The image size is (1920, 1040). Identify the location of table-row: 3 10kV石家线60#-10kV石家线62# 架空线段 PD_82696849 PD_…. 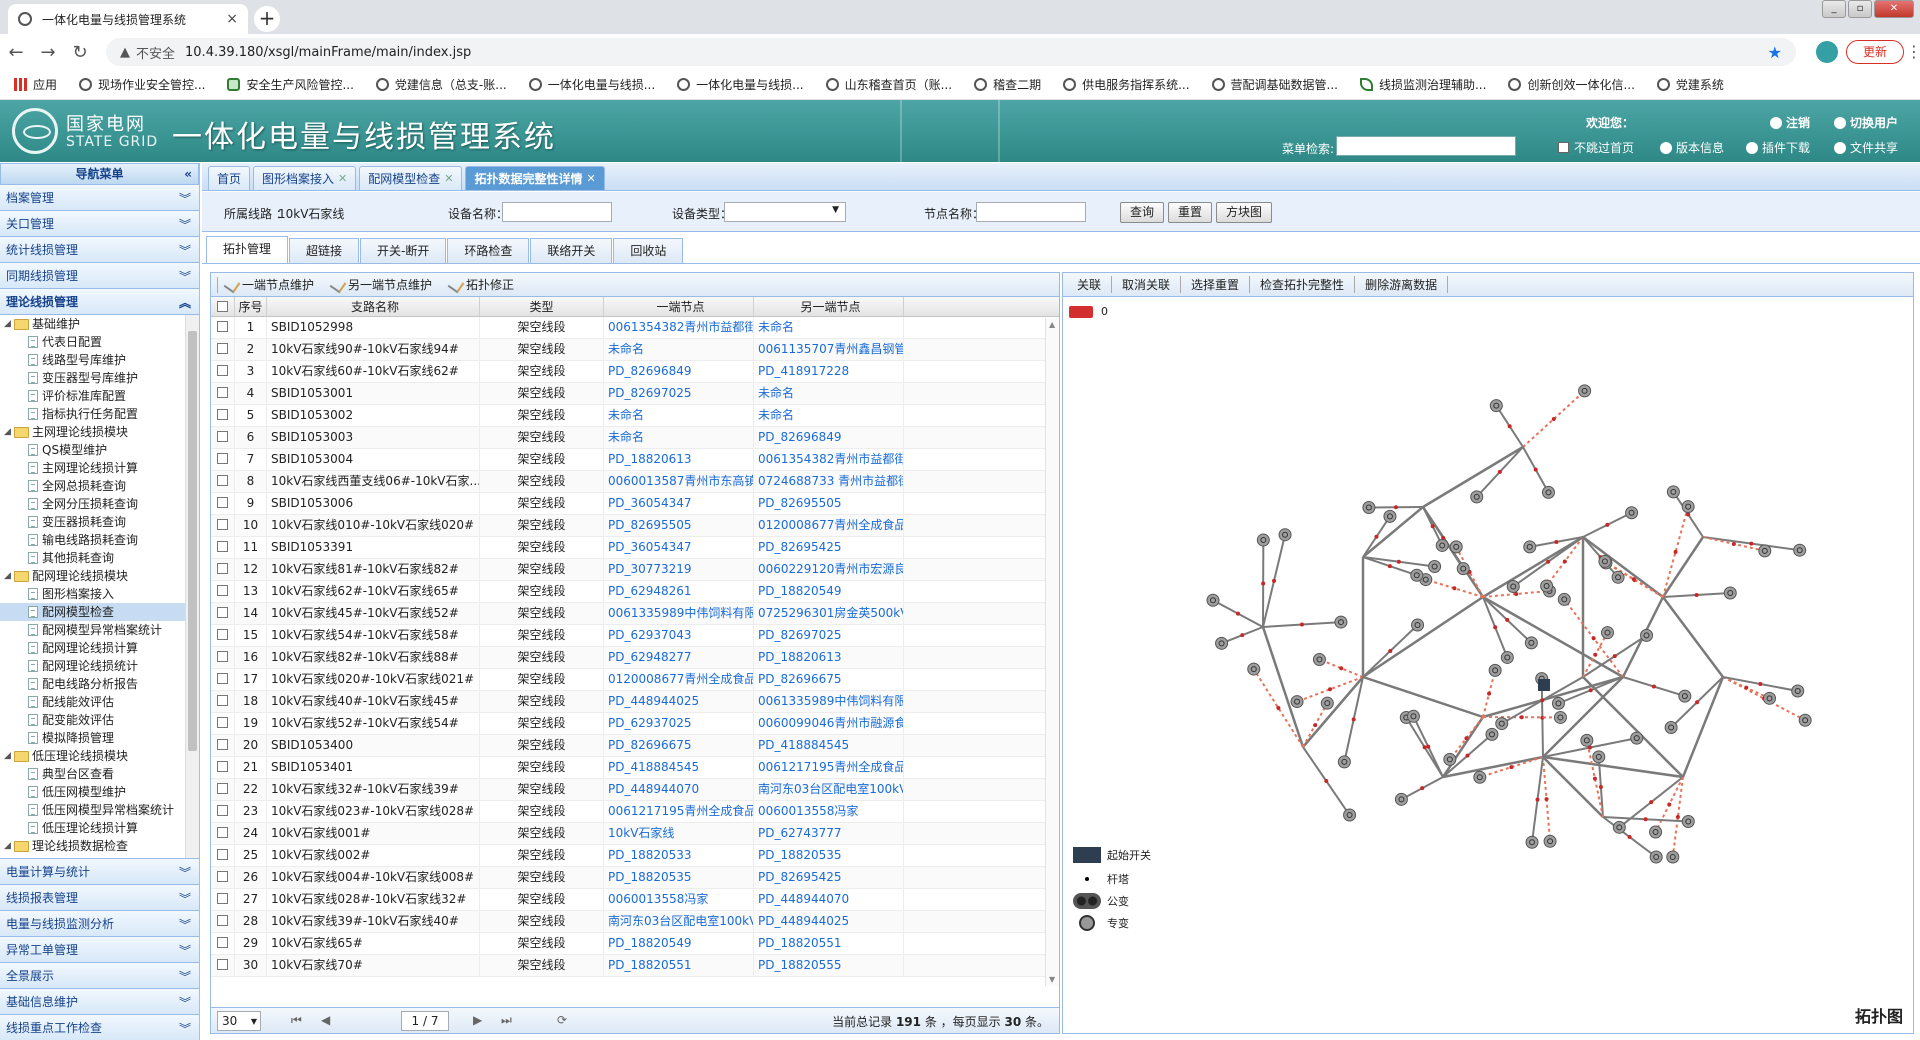
(635, 372).